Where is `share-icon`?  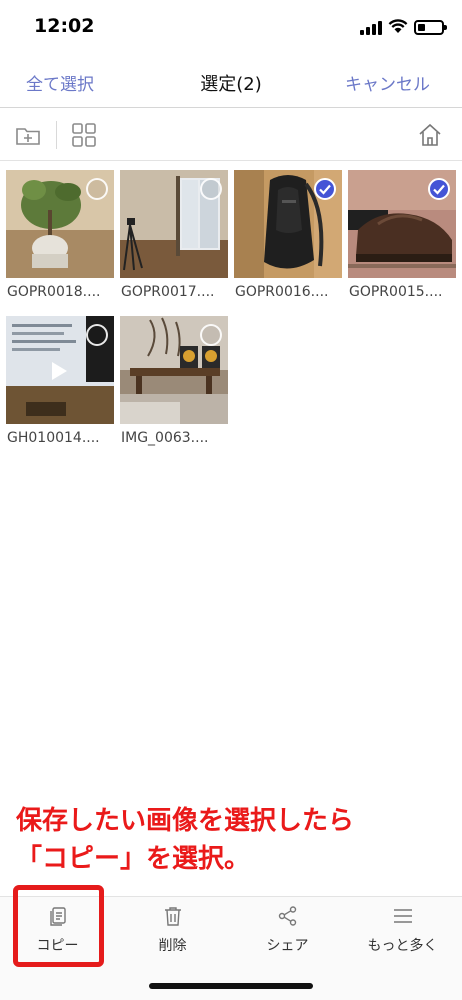
share-icon is located at coordinates (288, 916).